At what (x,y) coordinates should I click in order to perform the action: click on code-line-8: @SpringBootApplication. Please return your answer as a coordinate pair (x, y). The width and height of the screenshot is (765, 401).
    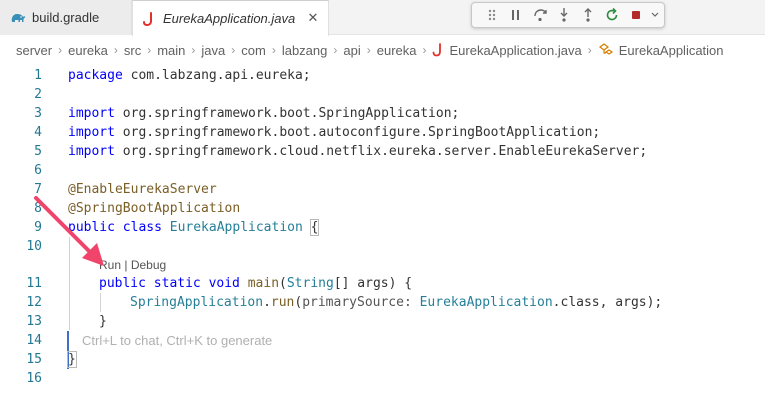
    Looking at the image, I should click on (154, 208).